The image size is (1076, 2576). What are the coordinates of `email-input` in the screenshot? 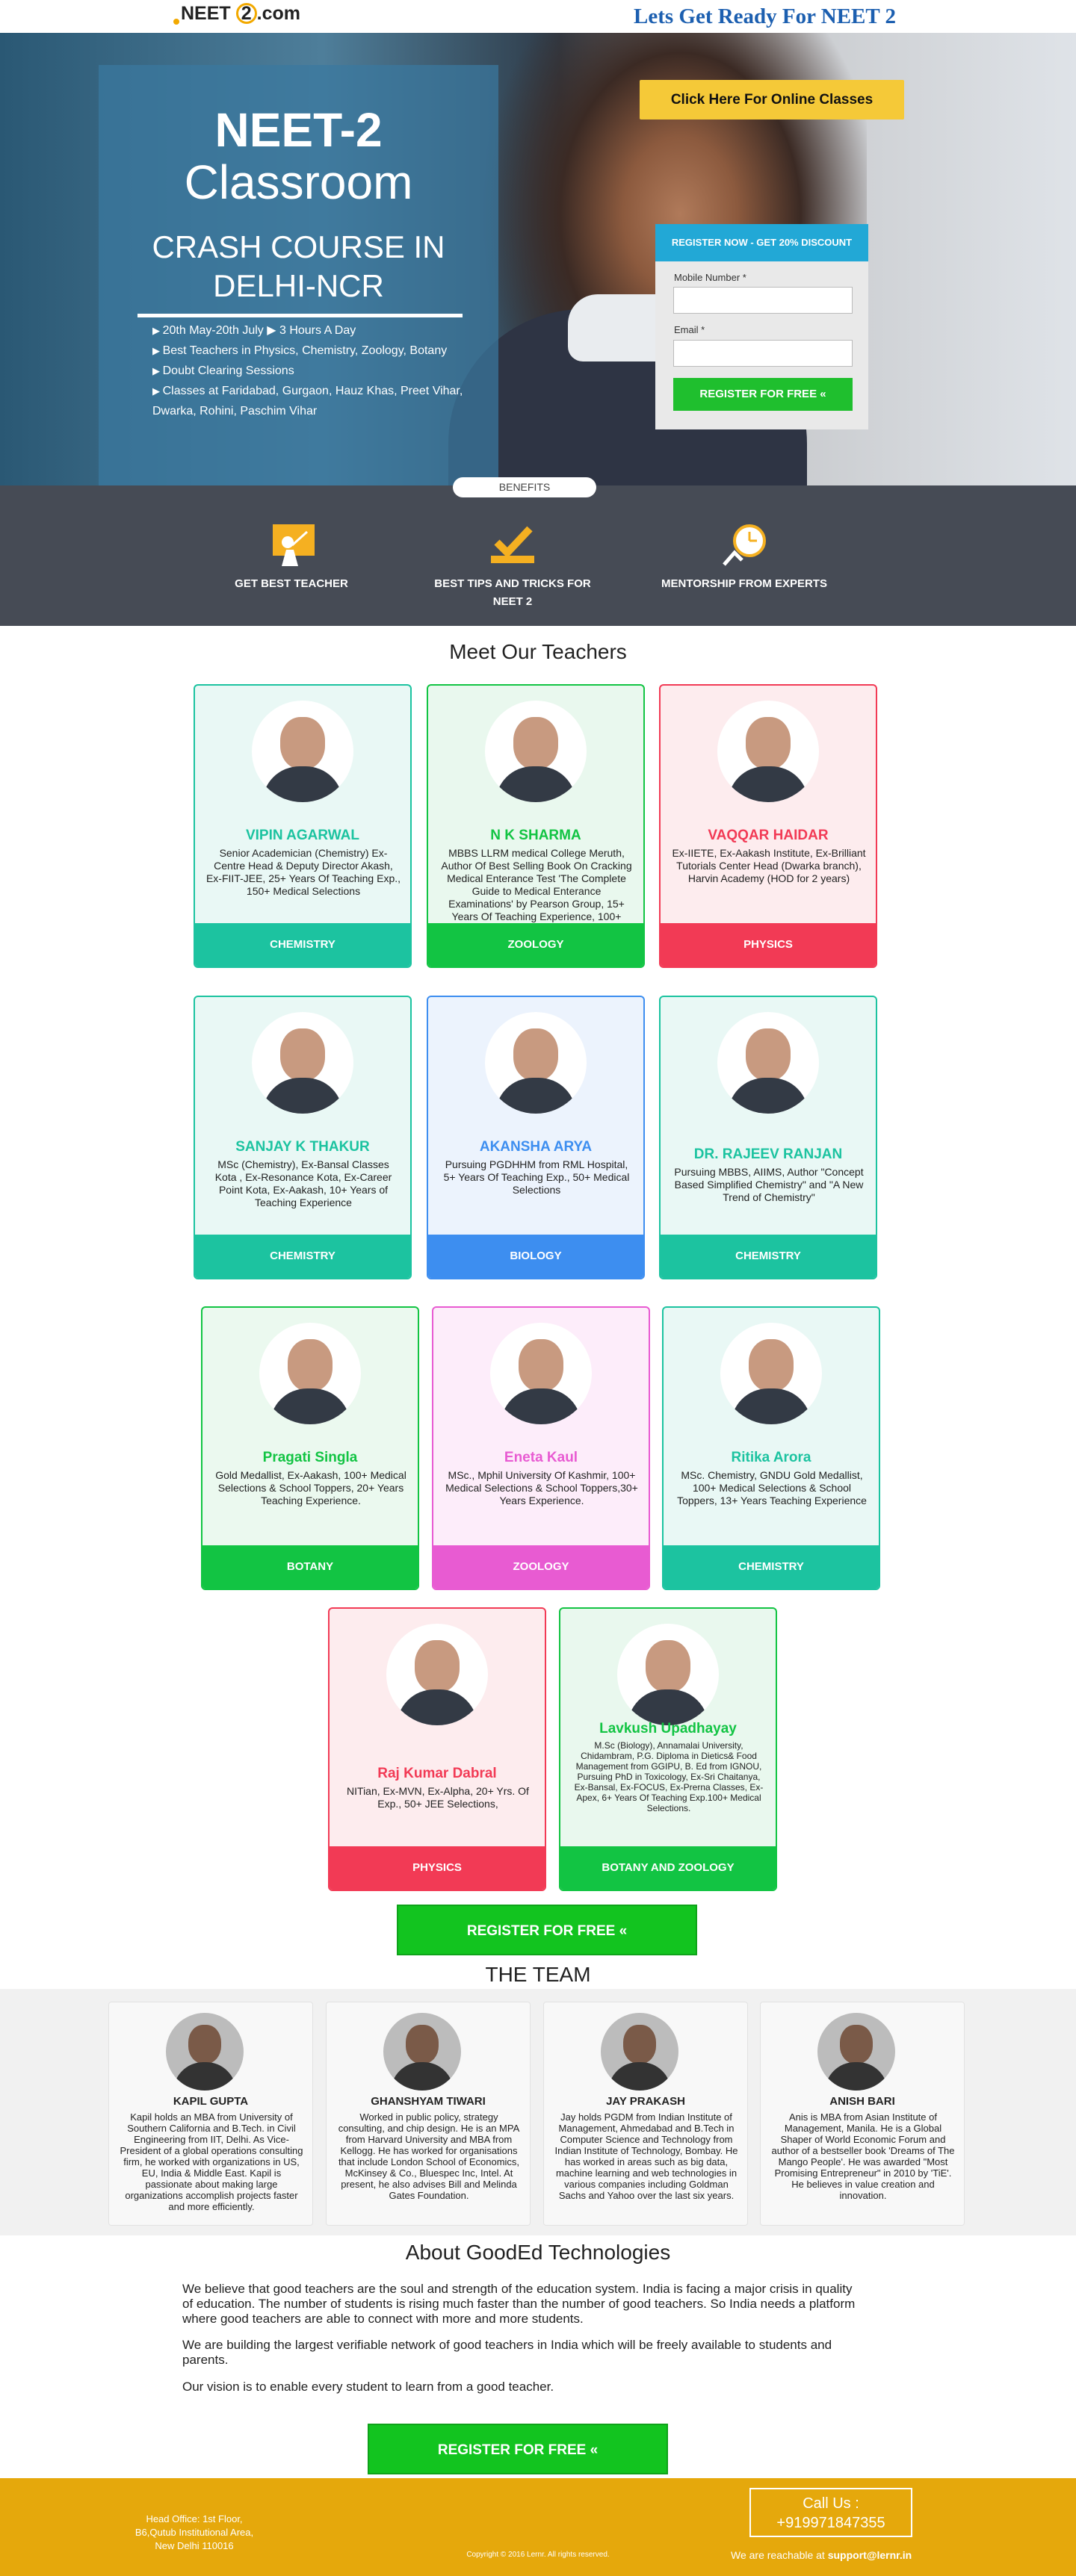 It's located at (763, 353).